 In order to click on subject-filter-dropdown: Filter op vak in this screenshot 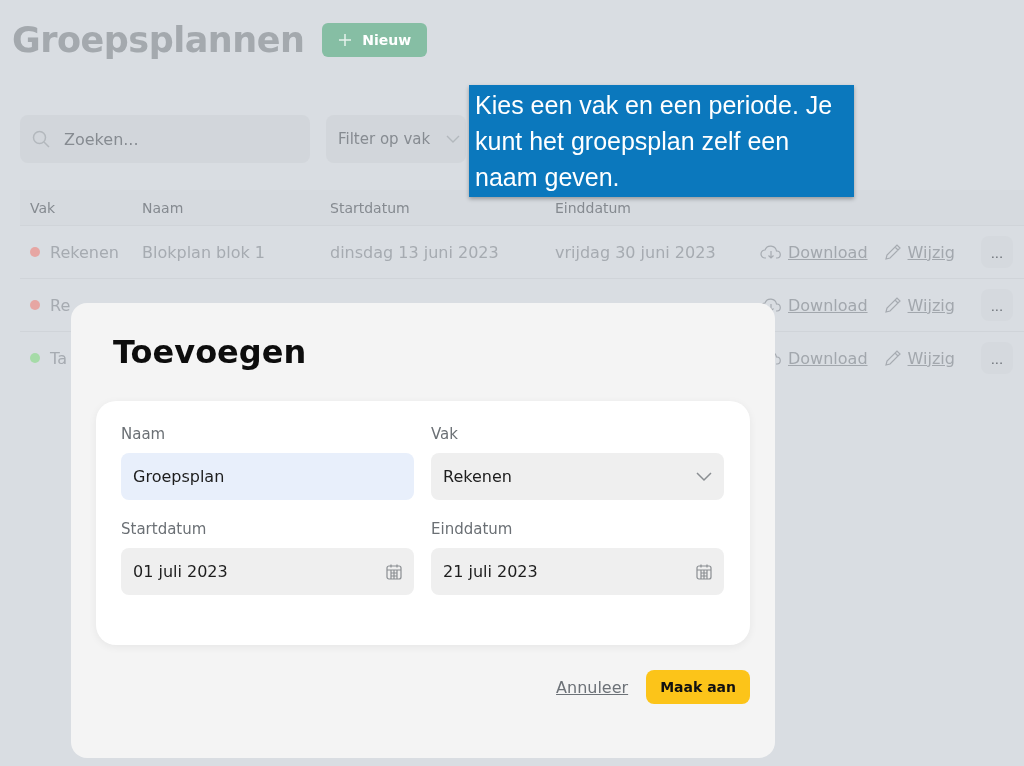, I will do `click(396, 139)`.